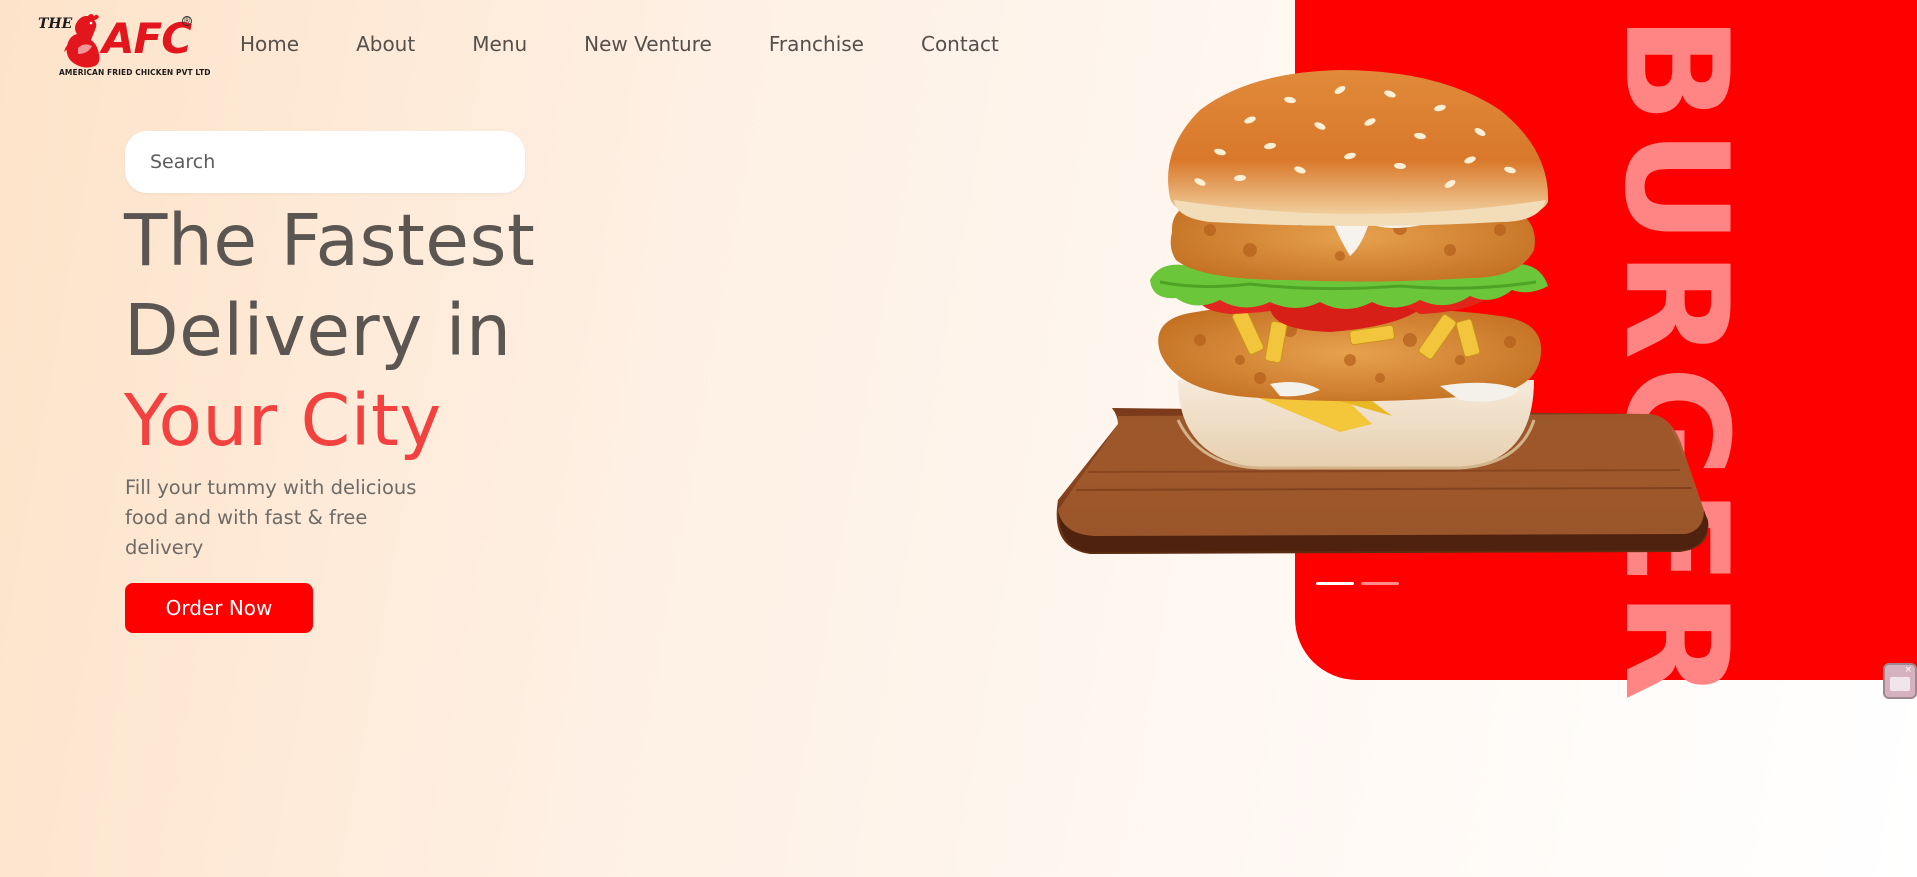  I want to click on rooster-icon, so click(82, 41).